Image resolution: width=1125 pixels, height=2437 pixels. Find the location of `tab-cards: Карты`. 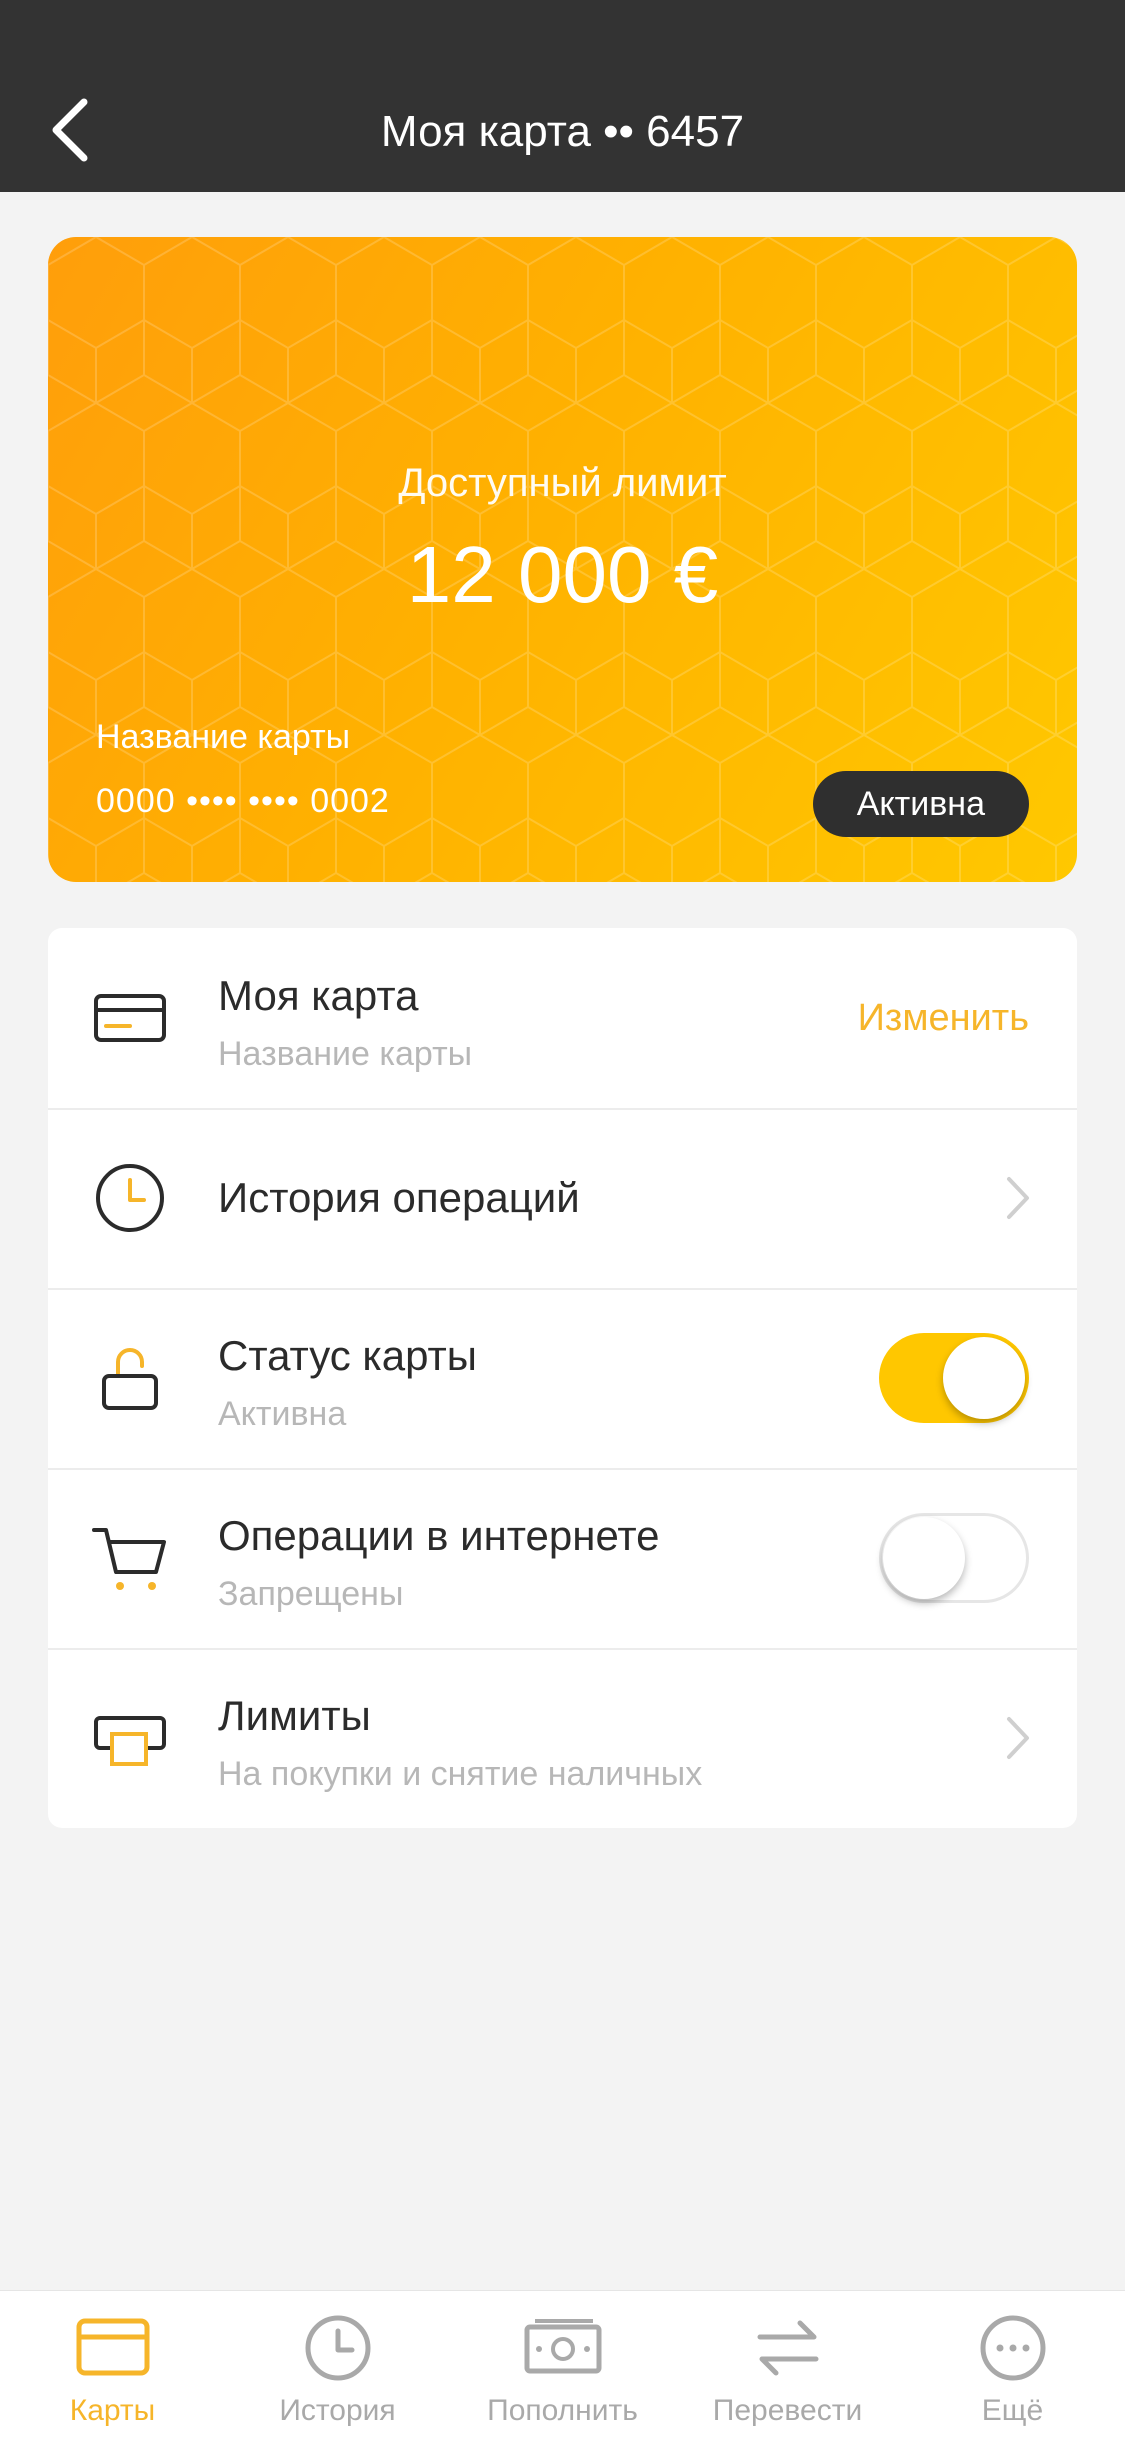

tab-cards: Карты is located at coordinates (112, 2364).